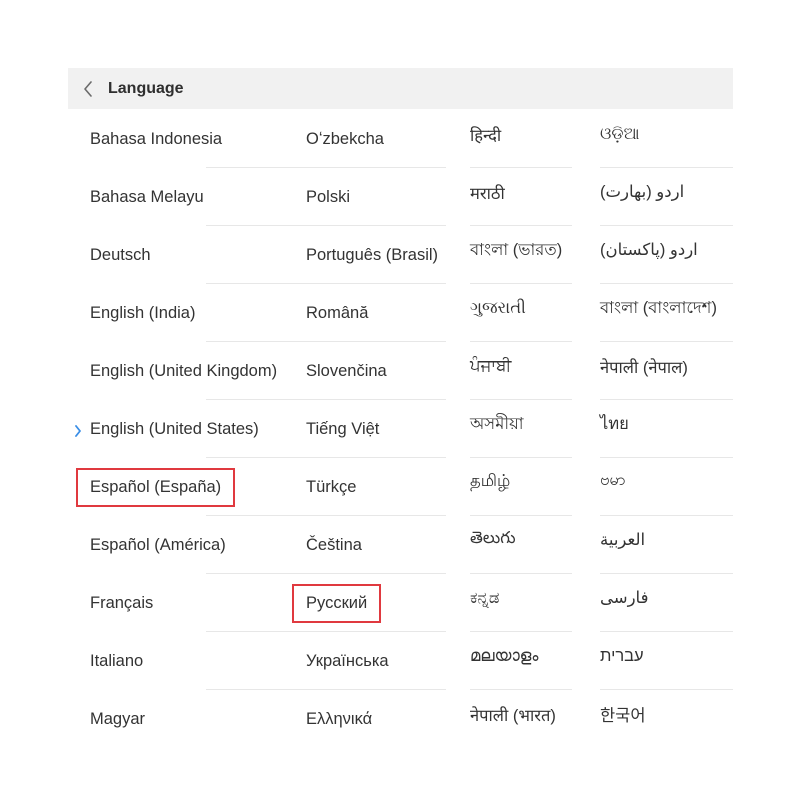 The width and height of the screenshot is (800, 800). Describe the element at coordinates (156, 138) in the screenshot. I see `language-label: Bahasa Indonesia` at that location.